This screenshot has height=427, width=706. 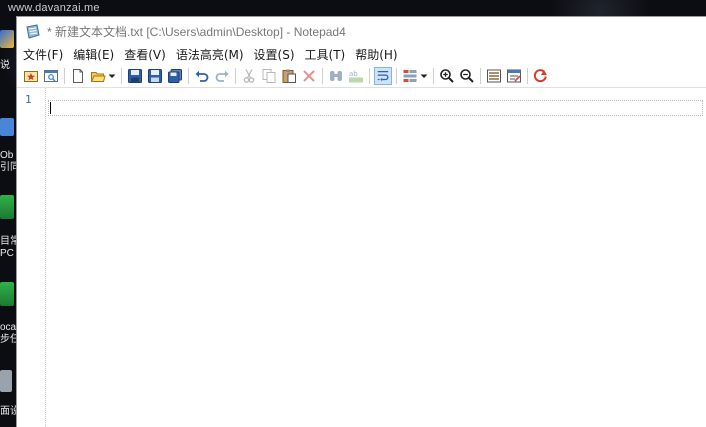 I want to click on new-file-icon, so click(x=78, y=76).